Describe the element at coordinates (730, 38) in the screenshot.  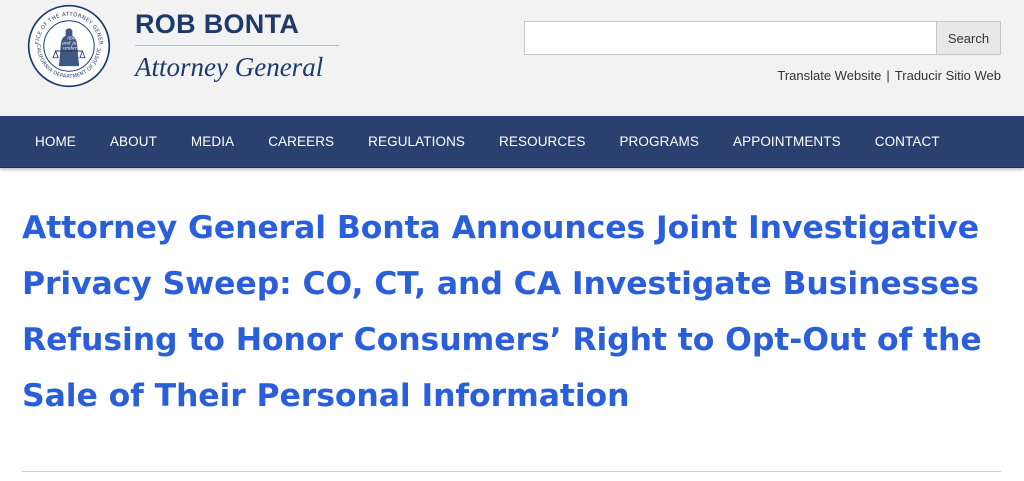
I see `search-input` at that location.